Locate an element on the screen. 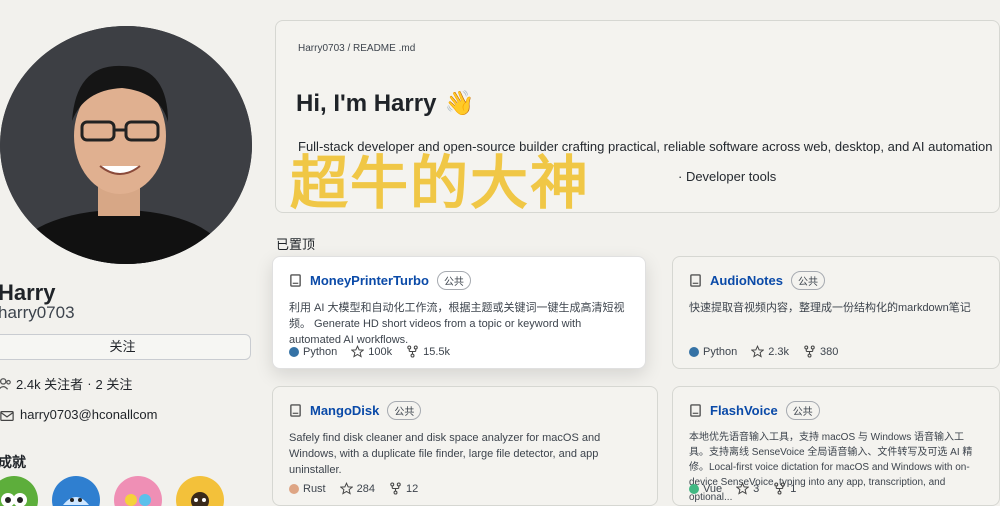 Image resolution: width=1000 pixels, height=506 pixels. repo-stars: 2.3k is located at coordinates (770, 351).